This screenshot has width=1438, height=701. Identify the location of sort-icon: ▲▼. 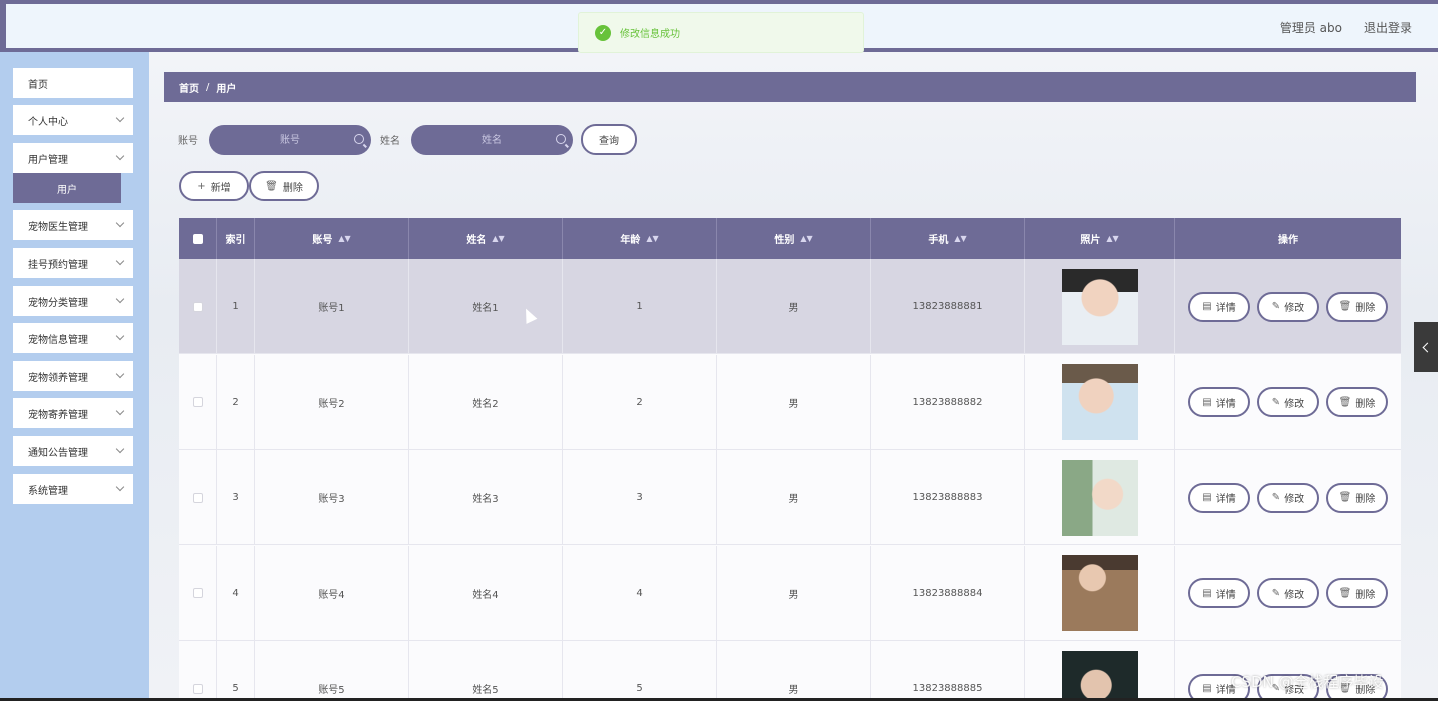
(960, 238).